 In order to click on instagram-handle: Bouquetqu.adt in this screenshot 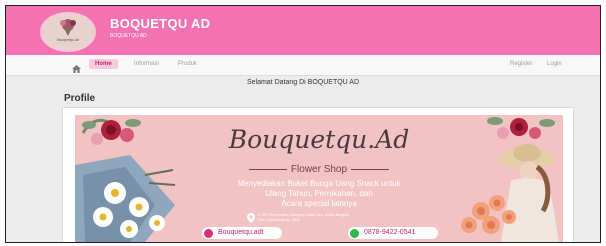, I will do `click(241, 232)`.